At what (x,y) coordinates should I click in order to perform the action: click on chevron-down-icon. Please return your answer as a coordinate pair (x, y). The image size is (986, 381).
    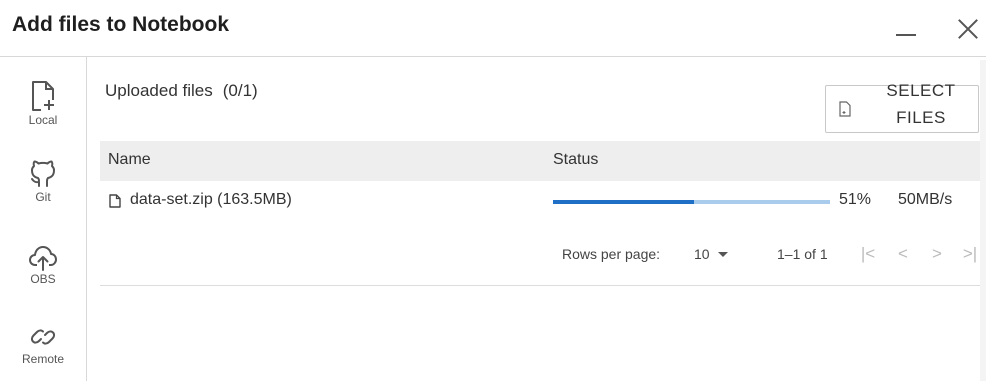
    Looking at the image, I should click on (722, 254).